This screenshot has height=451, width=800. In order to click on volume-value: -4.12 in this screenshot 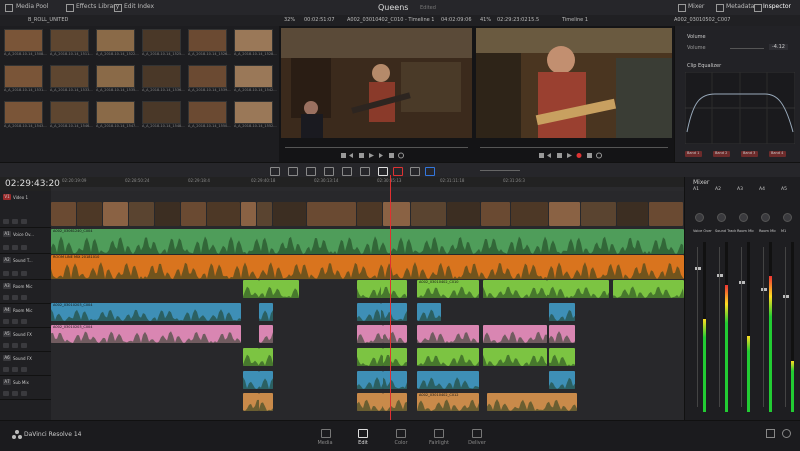, I will do `click(778, 47)`.